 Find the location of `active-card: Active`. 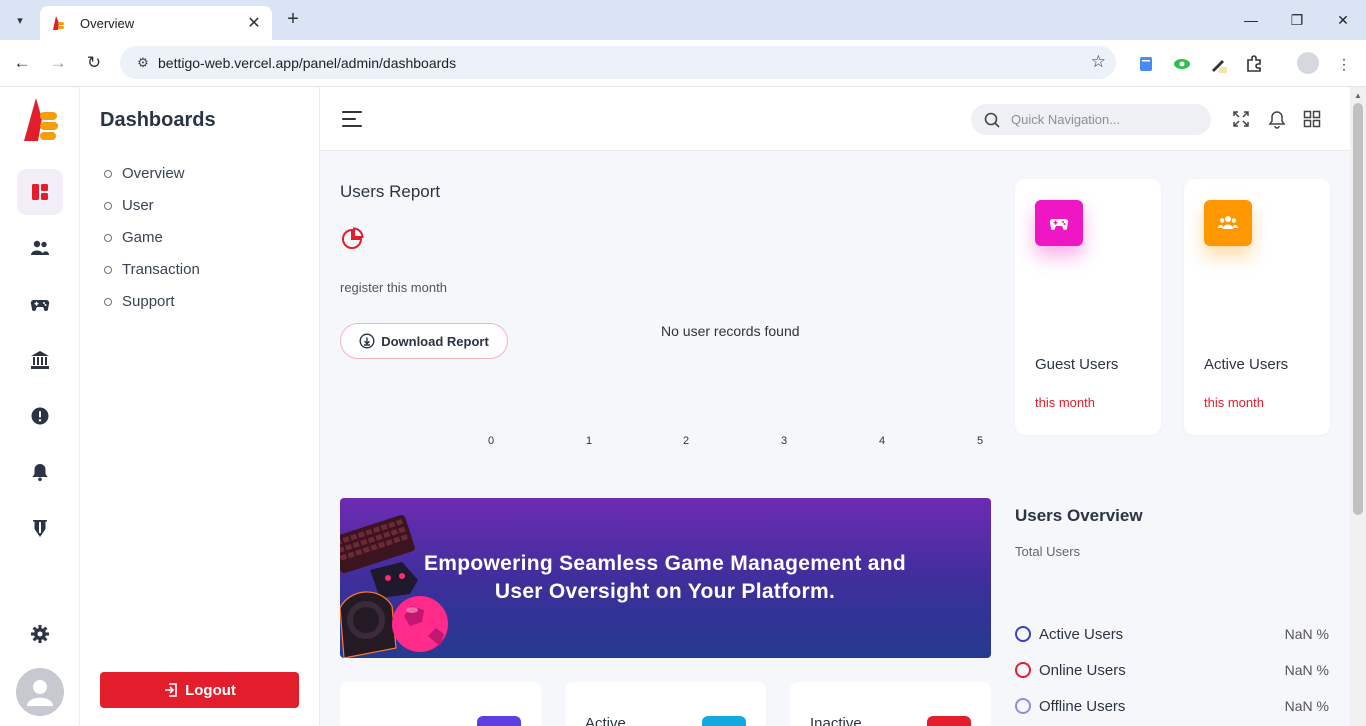

active-card: Active is located at coordinates (665, 704).